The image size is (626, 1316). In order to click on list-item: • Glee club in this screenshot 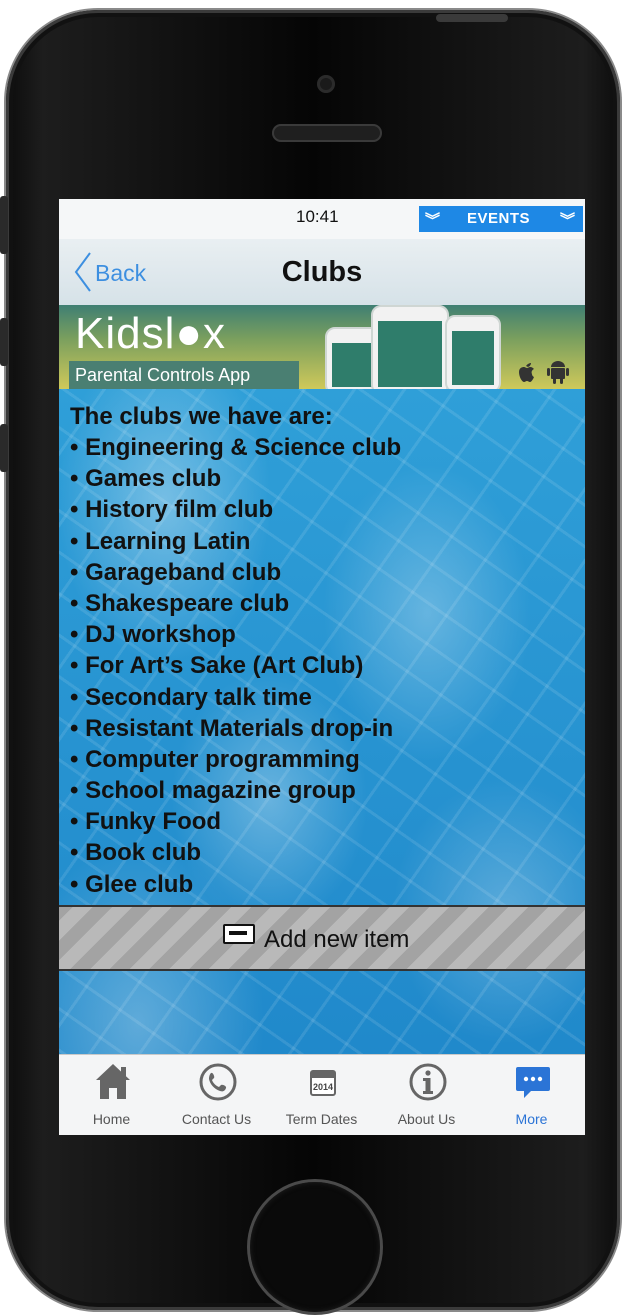, I will do `click(132, 884)`.